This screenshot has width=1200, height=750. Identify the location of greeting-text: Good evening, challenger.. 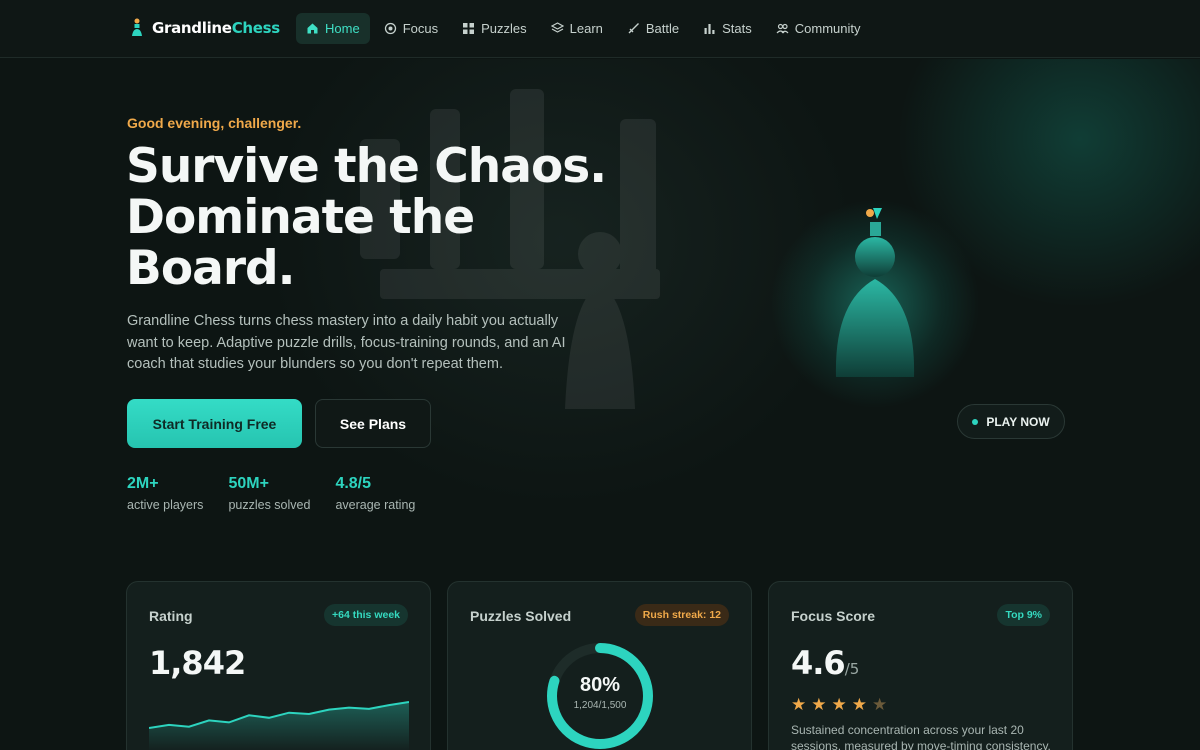
(214, 123).